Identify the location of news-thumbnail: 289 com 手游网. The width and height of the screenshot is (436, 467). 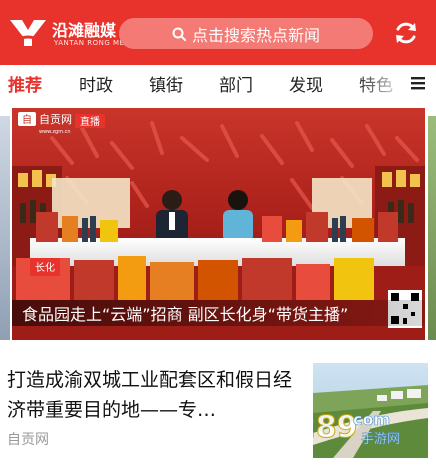
(370, 410).